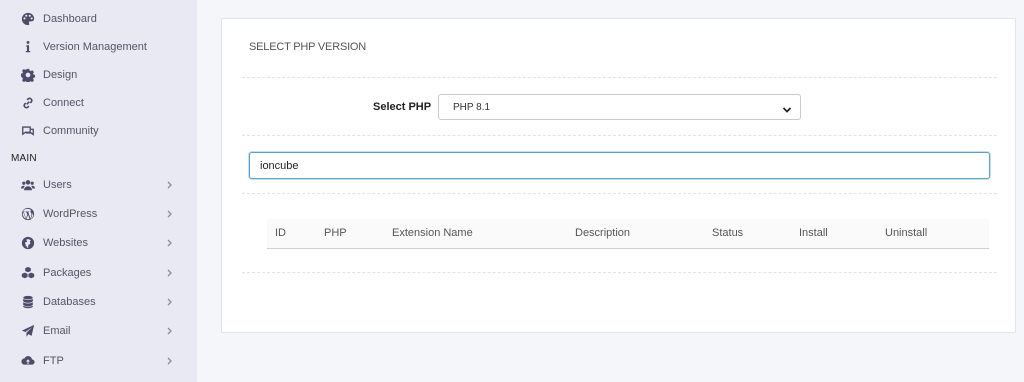 This screenshot has height=382, width=1024. I want to click on sidebar-item-label: Connect, so click(63, 103).